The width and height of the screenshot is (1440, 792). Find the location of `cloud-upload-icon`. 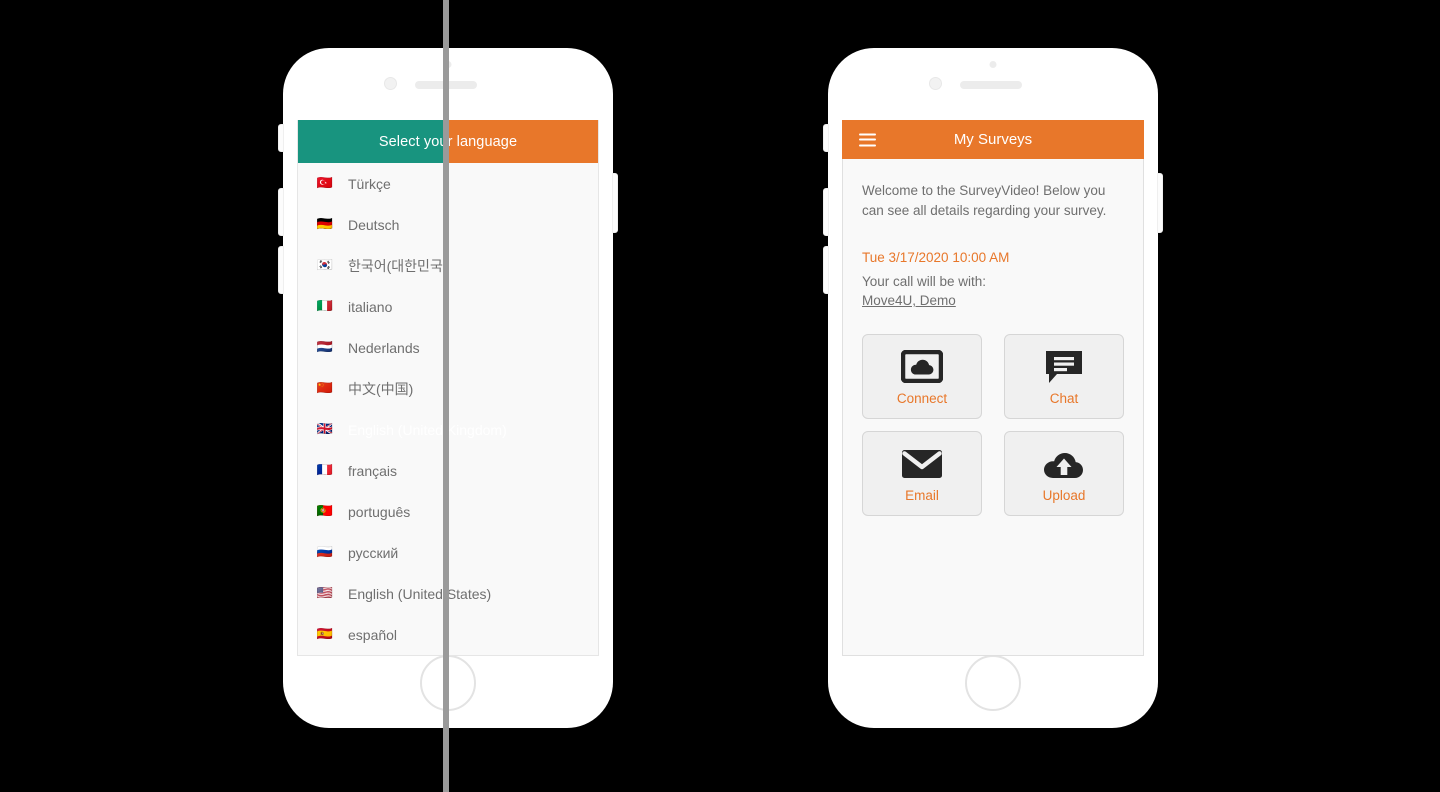

cloud-upload-icon is located at coordinates (1064, 464).